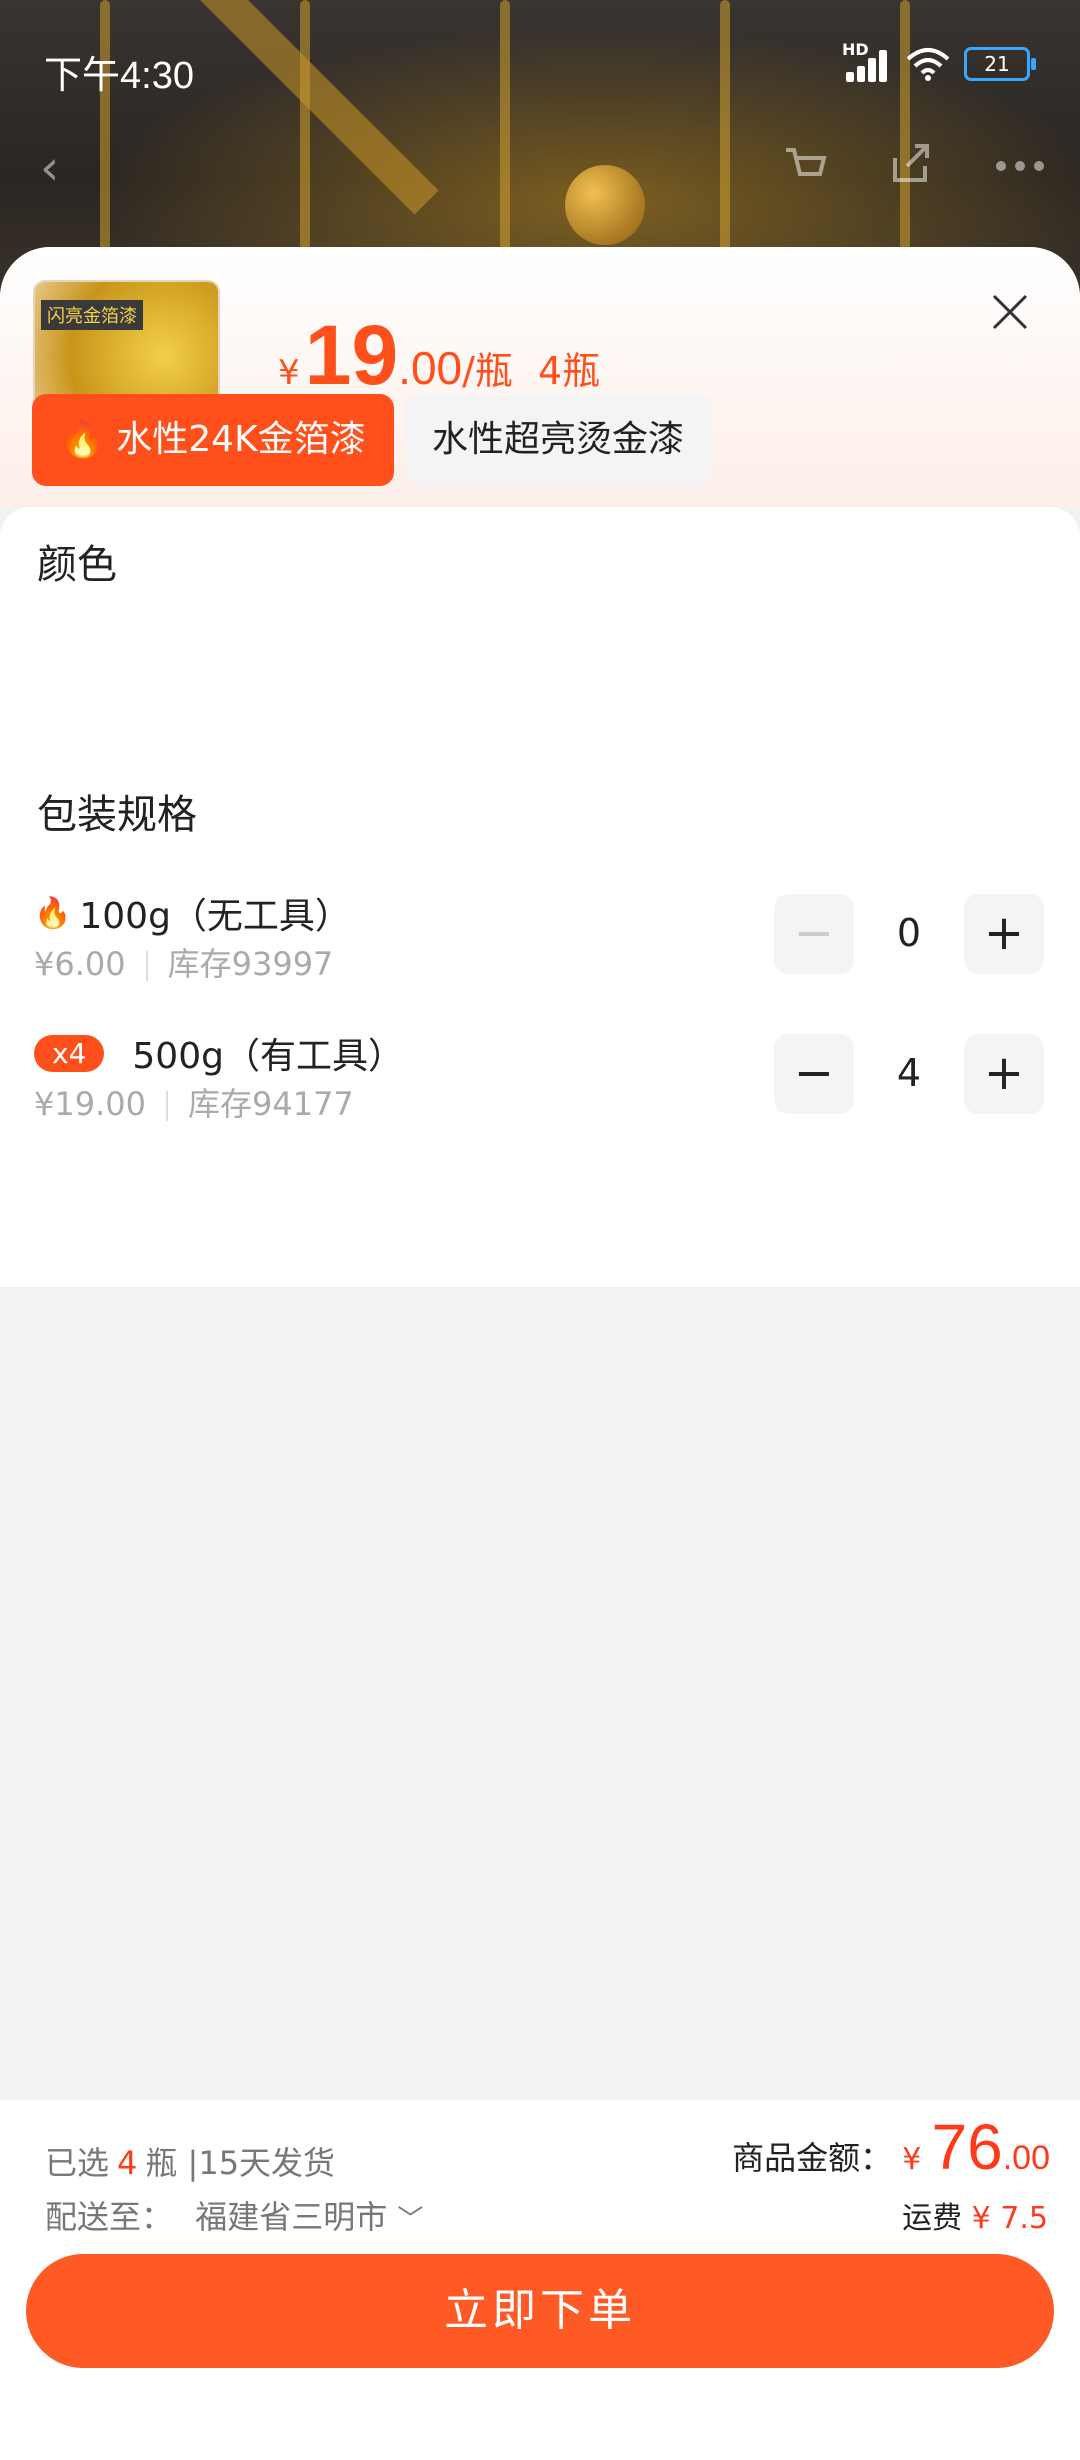  I want to click on status-icons: HD 21, so click(939, 61).